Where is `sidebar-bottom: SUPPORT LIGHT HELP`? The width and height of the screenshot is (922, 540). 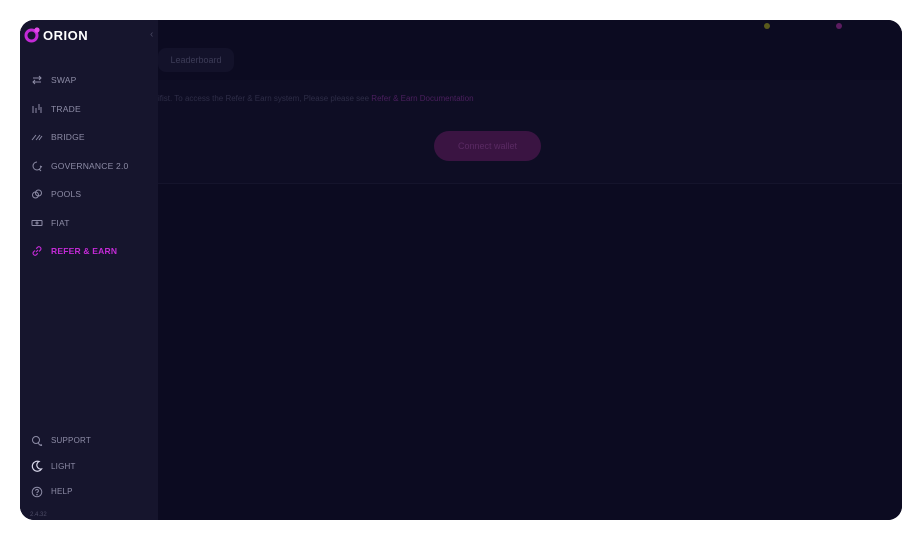 sidebar-bottom: SUPPORT LIGHT HELP is located at coordinates (89, 466).